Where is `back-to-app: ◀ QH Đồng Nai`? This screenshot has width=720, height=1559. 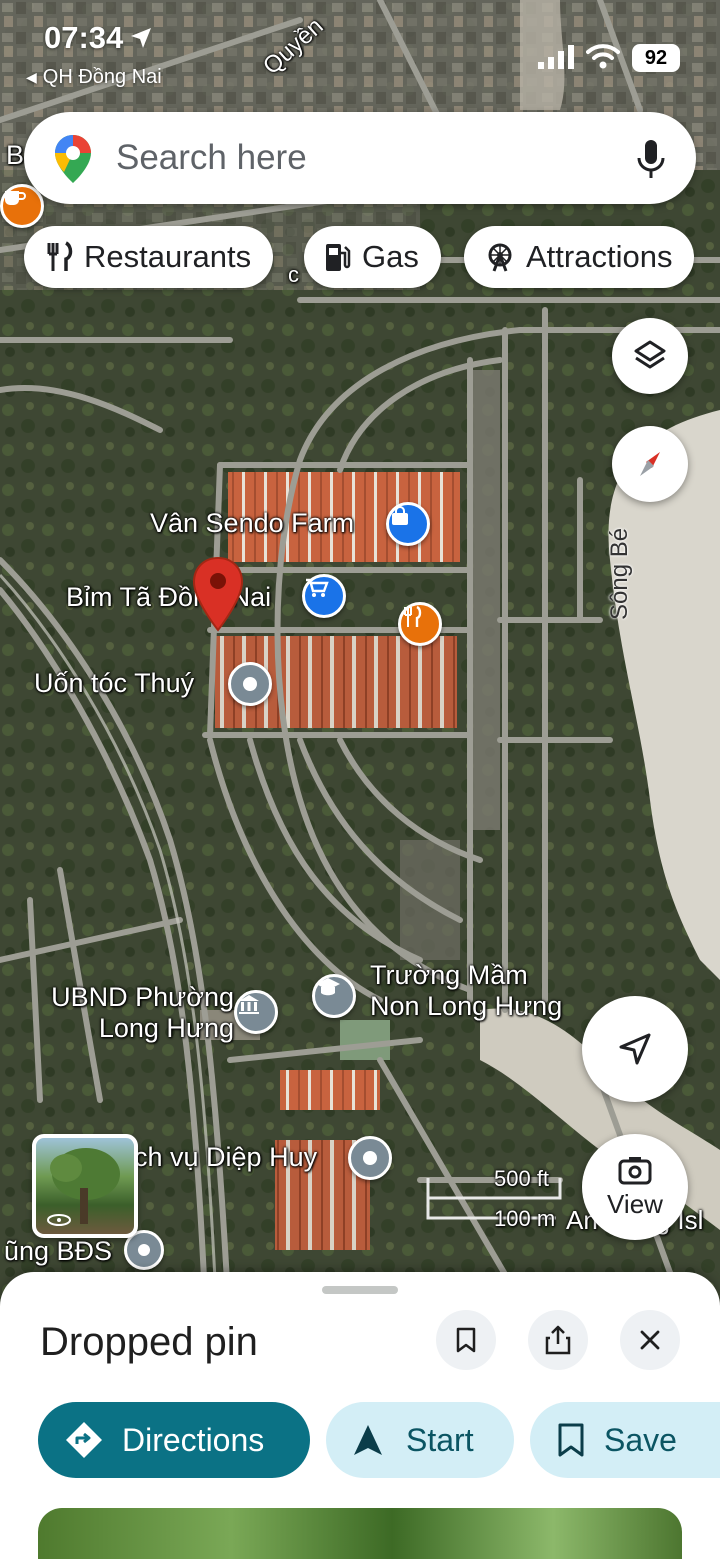 back-to-app: ◀ QH Đồng Nai is located at coordinates (94, 77).